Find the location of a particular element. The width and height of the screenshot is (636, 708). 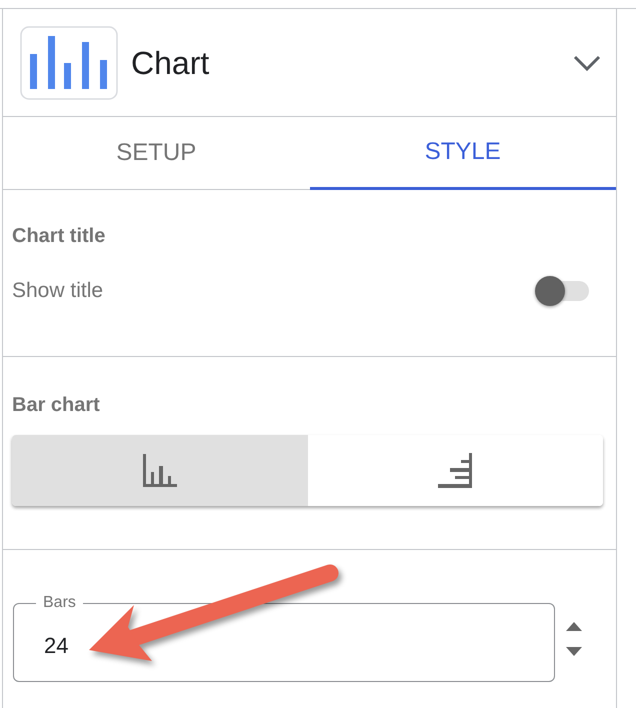

section-heading: Chart title is located at coordinates (59, 236).